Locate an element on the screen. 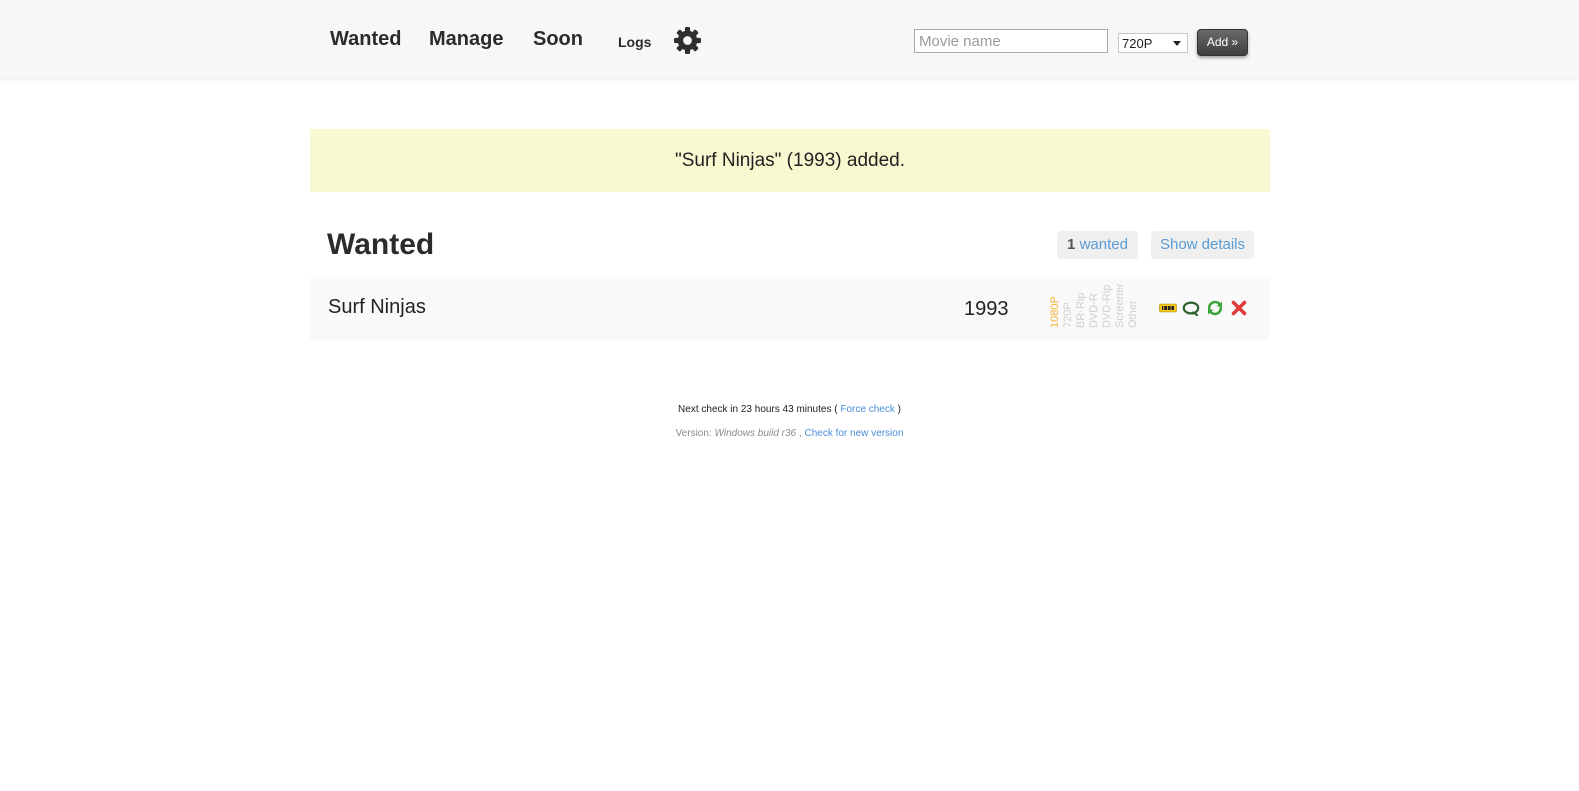  page-title: Wanted is located at coordinates (381, 244).